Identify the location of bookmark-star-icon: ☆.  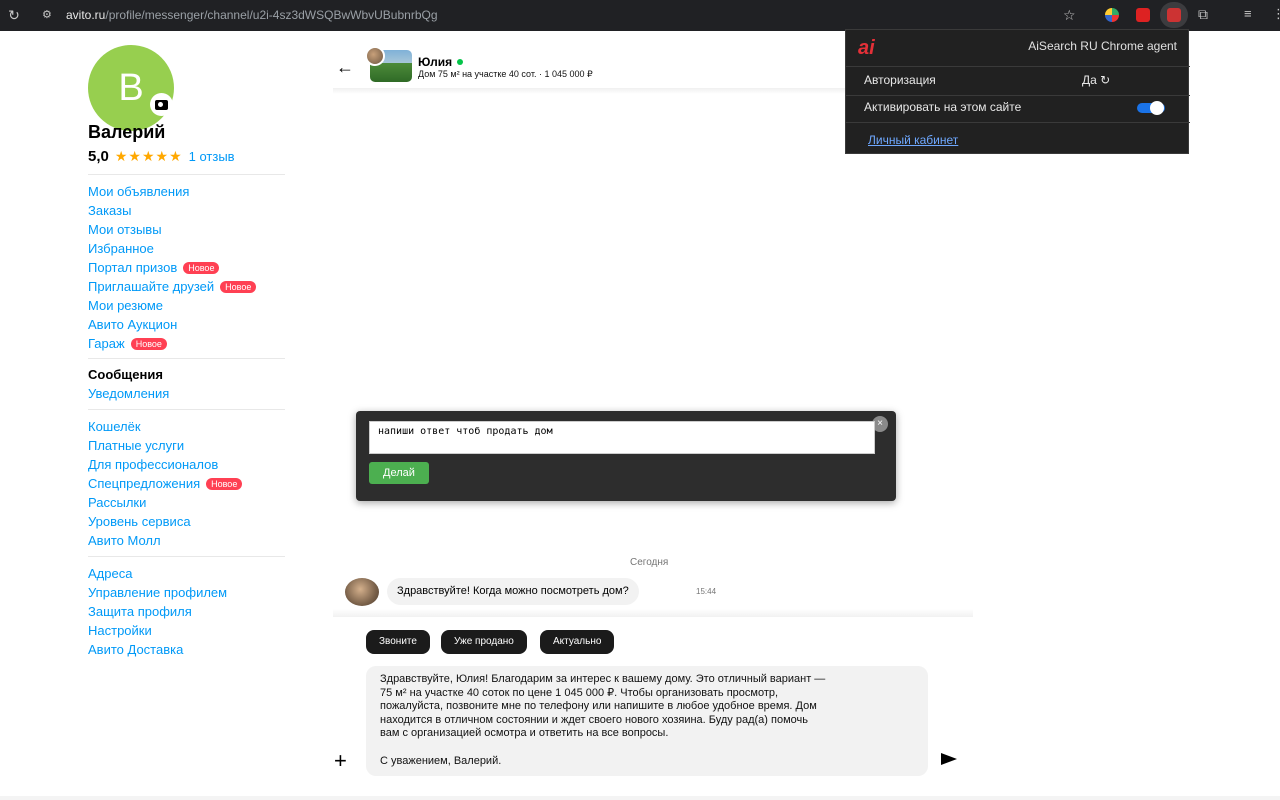
(1069, 15).